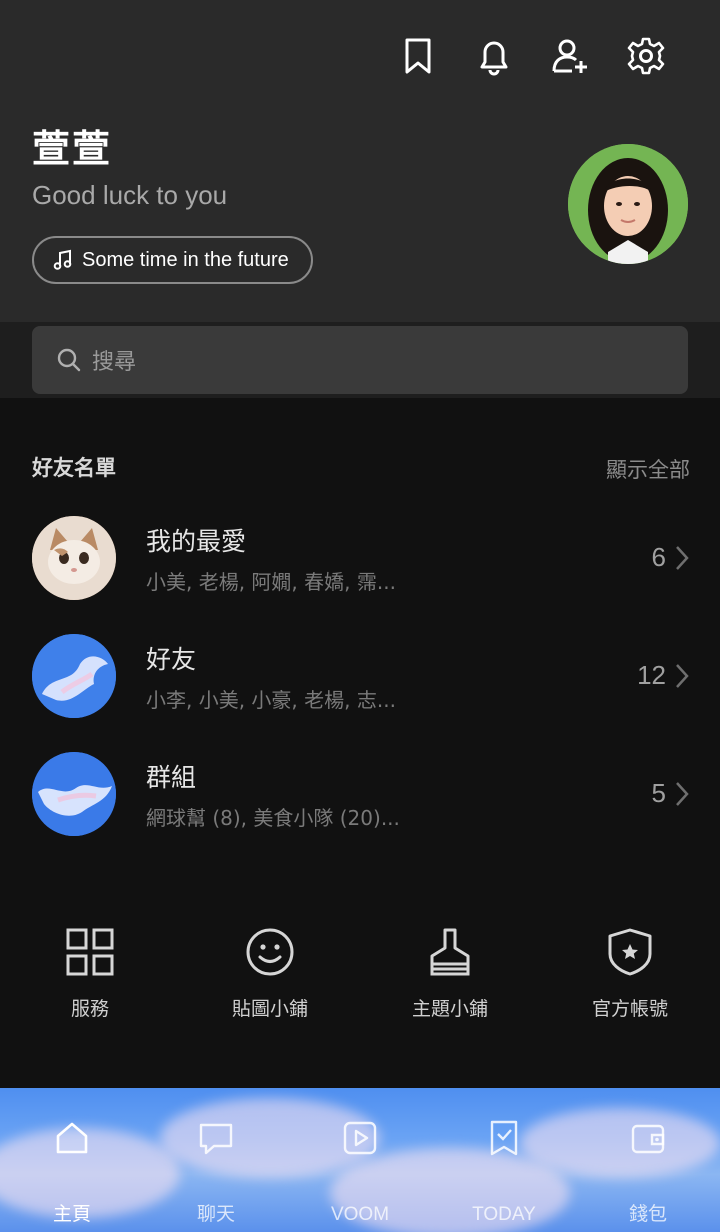 The width and height of the screenshot is (720, 1232). I want to click on service-label: 官方帳號, so click(629, 1009).